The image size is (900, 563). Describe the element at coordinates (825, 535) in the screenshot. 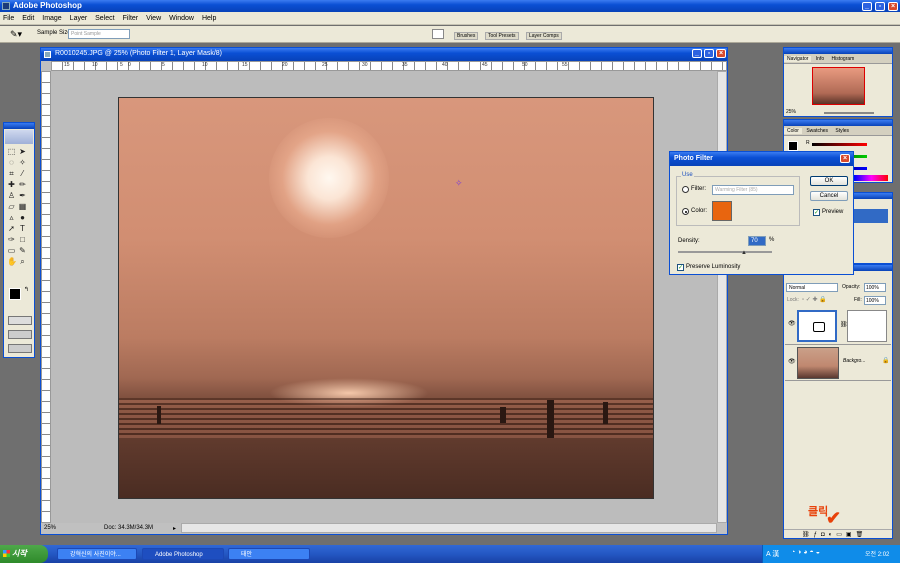

I see `add-mask-icon: ◘` at that location.